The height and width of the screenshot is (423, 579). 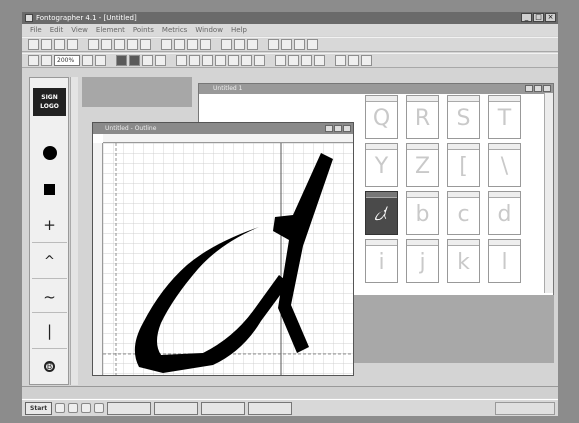 What do you see at coordinates (87, 60) in the screenshot?
I see `hand-icon` at bounding box center [87, 60].